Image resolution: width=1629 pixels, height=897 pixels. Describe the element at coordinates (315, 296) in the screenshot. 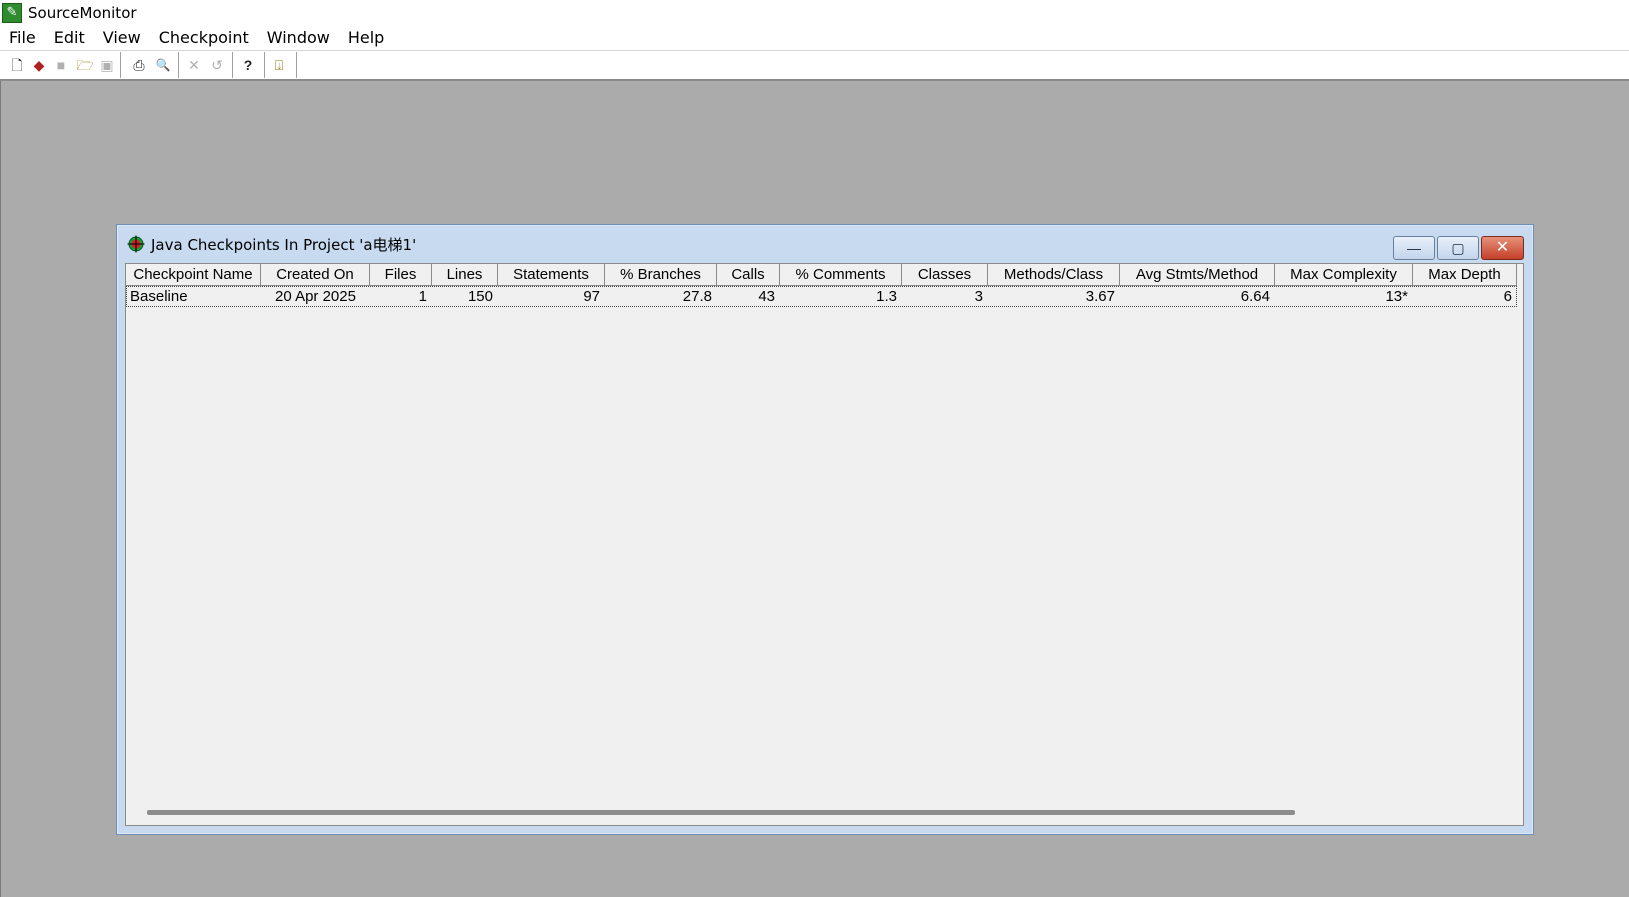

I see `cell-created-on: 20 Apr 2025` at that location.